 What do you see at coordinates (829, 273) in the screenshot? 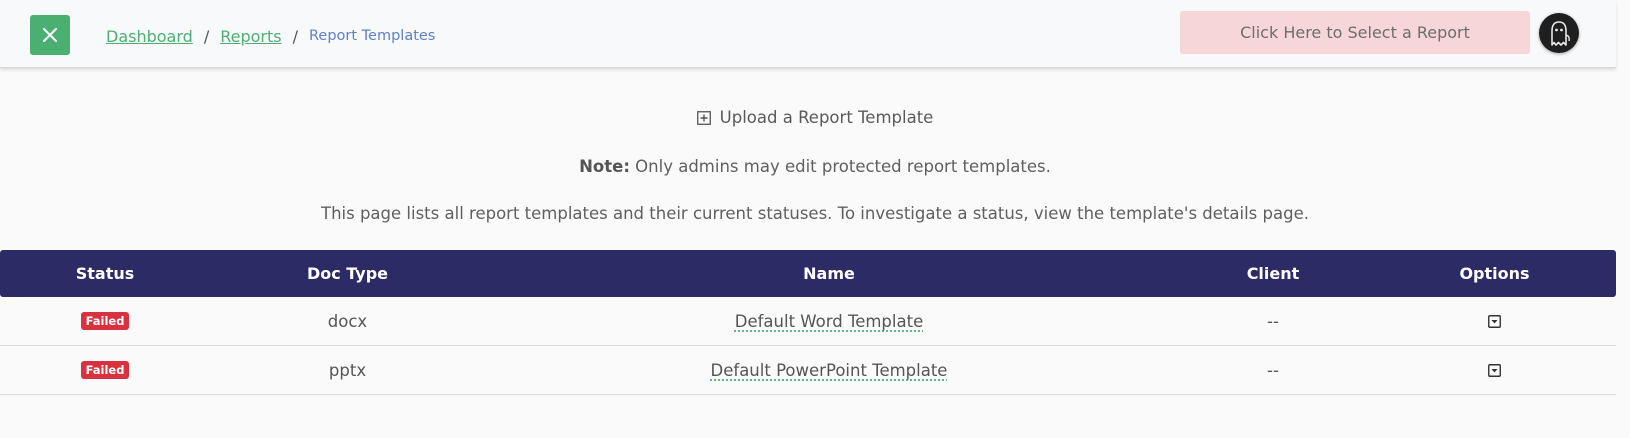
I see `column-header-name: Name` at bounding box center [829, 273].